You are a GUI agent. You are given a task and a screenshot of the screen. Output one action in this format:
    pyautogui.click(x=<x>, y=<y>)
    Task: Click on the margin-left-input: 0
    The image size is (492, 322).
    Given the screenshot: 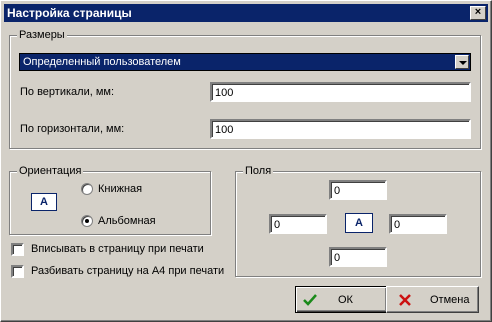 What is the action you would take?
    pyautogui.click(x=298, y=224)
    